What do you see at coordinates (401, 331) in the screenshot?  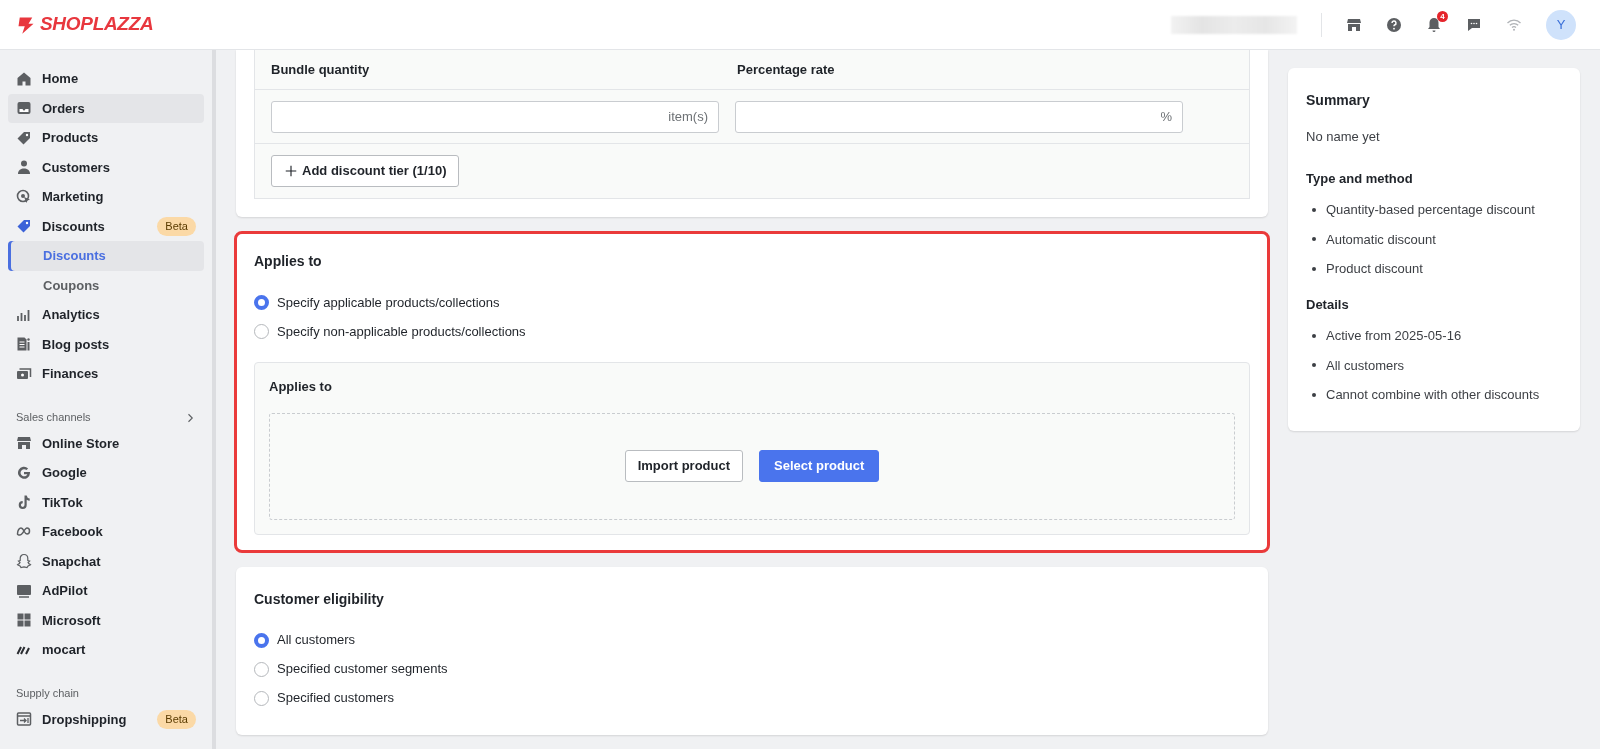 I see `option-label: Specify non-applicable products/collections` at bounding box center [401, 331].